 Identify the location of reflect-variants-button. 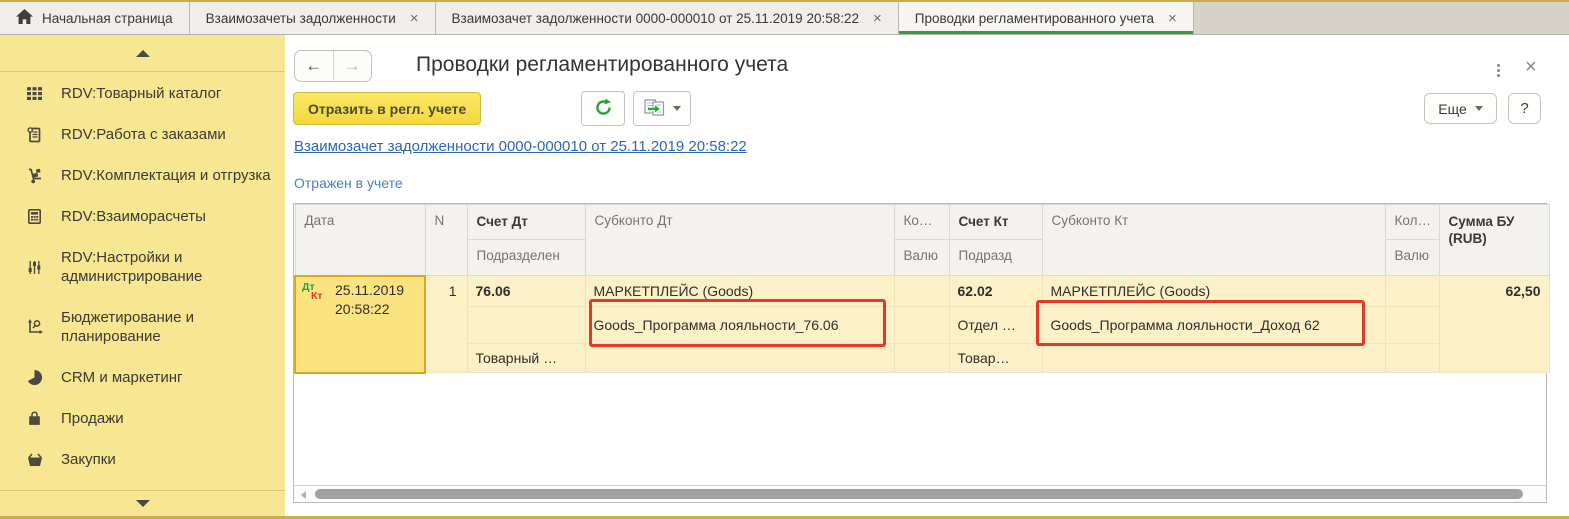
(662, 108).